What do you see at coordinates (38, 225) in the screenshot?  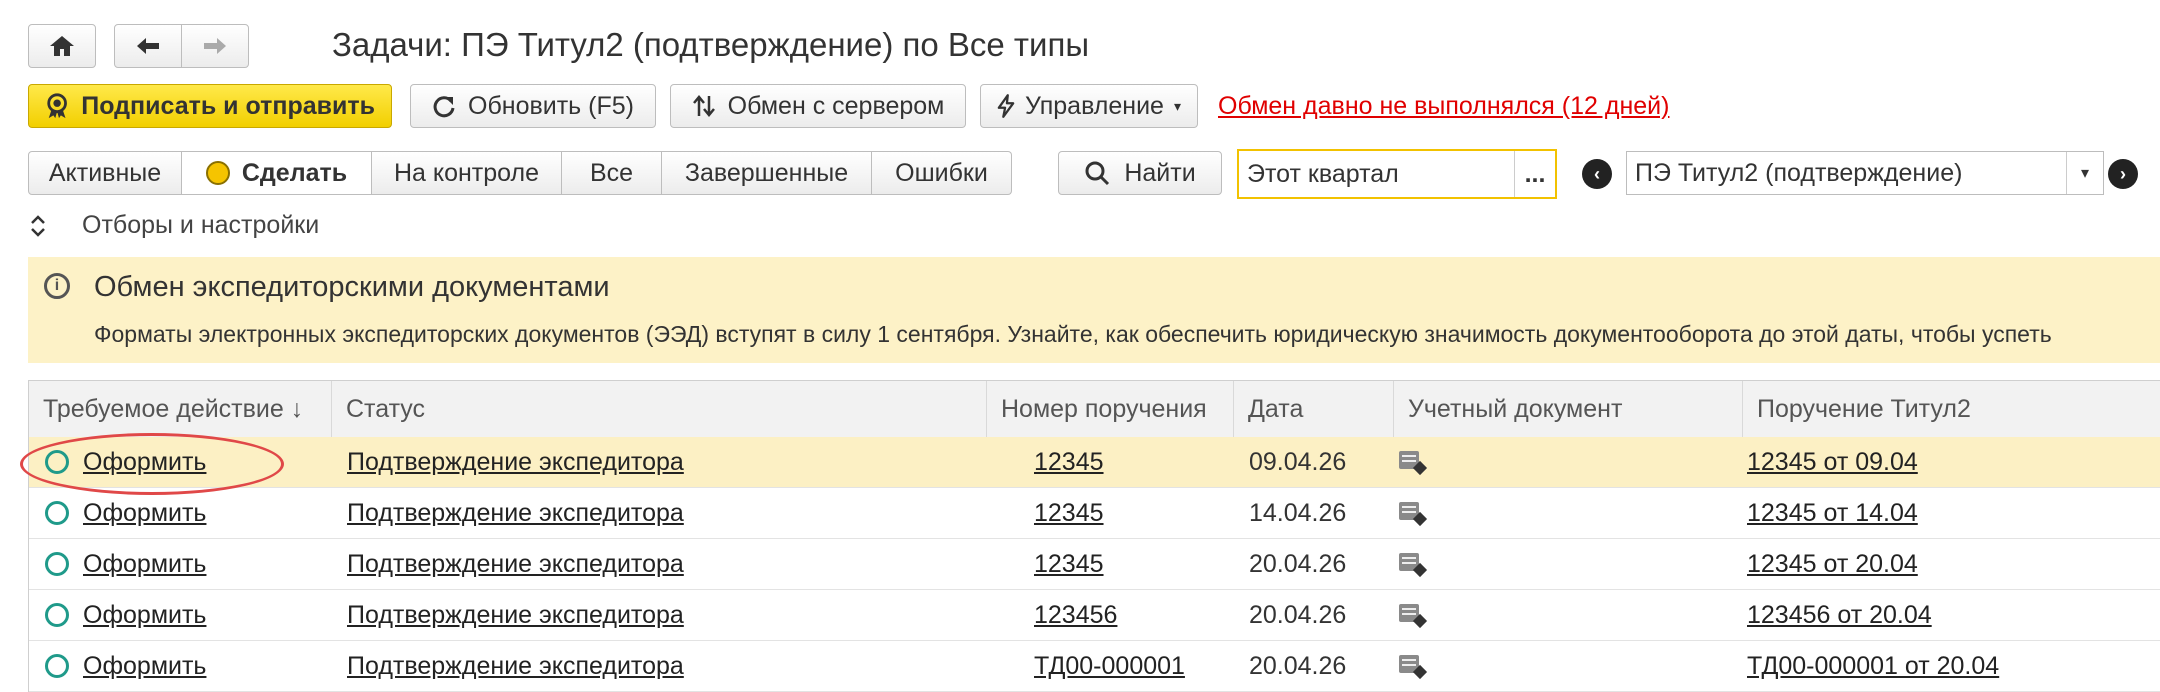 I see `expand-collapse-icon` at bounding box center [38, 225].